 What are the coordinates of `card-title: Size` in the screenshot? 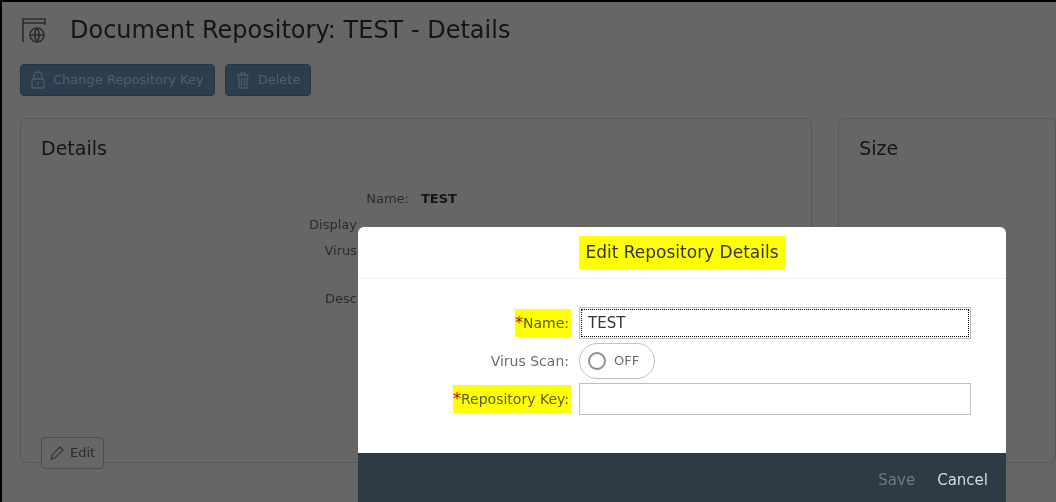 It's located at (879, 148).